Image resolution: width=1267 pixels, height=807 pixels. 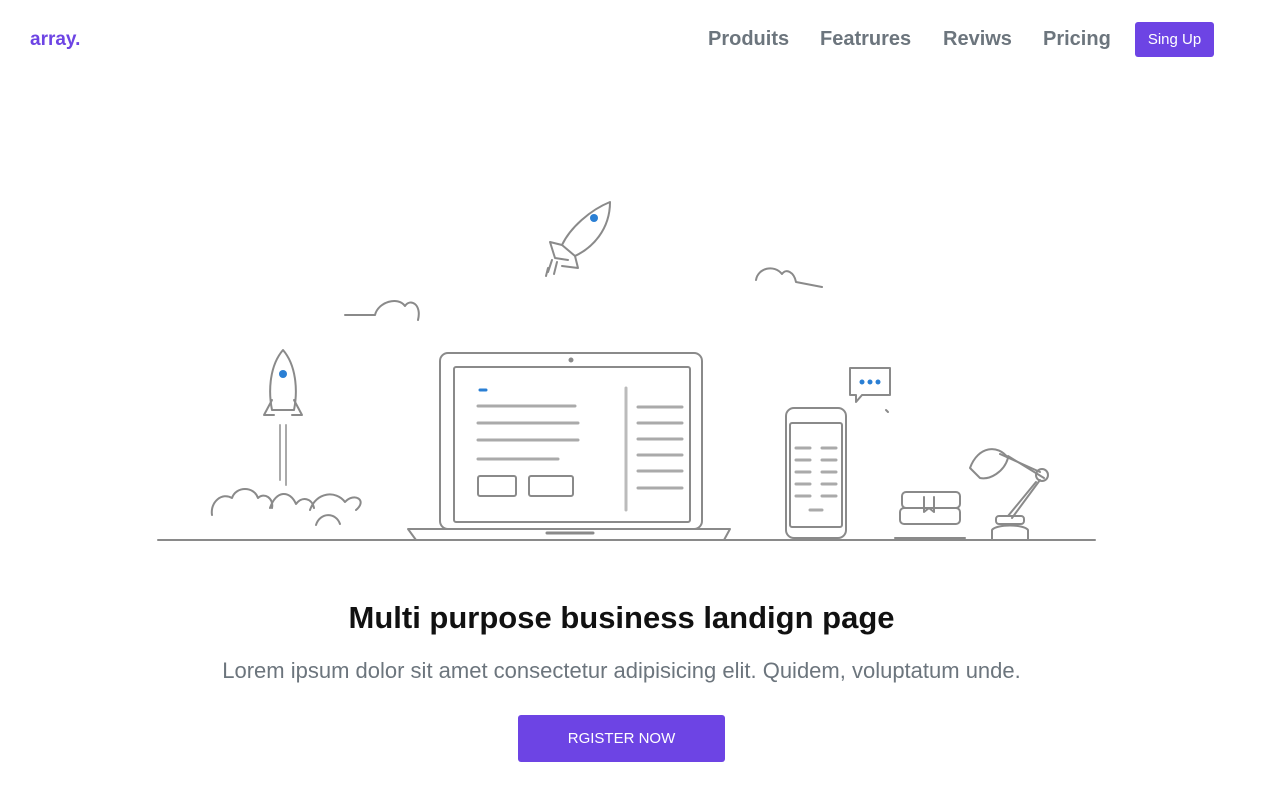 I want to click on rocket-window-dot, so click(x=283, y=374).